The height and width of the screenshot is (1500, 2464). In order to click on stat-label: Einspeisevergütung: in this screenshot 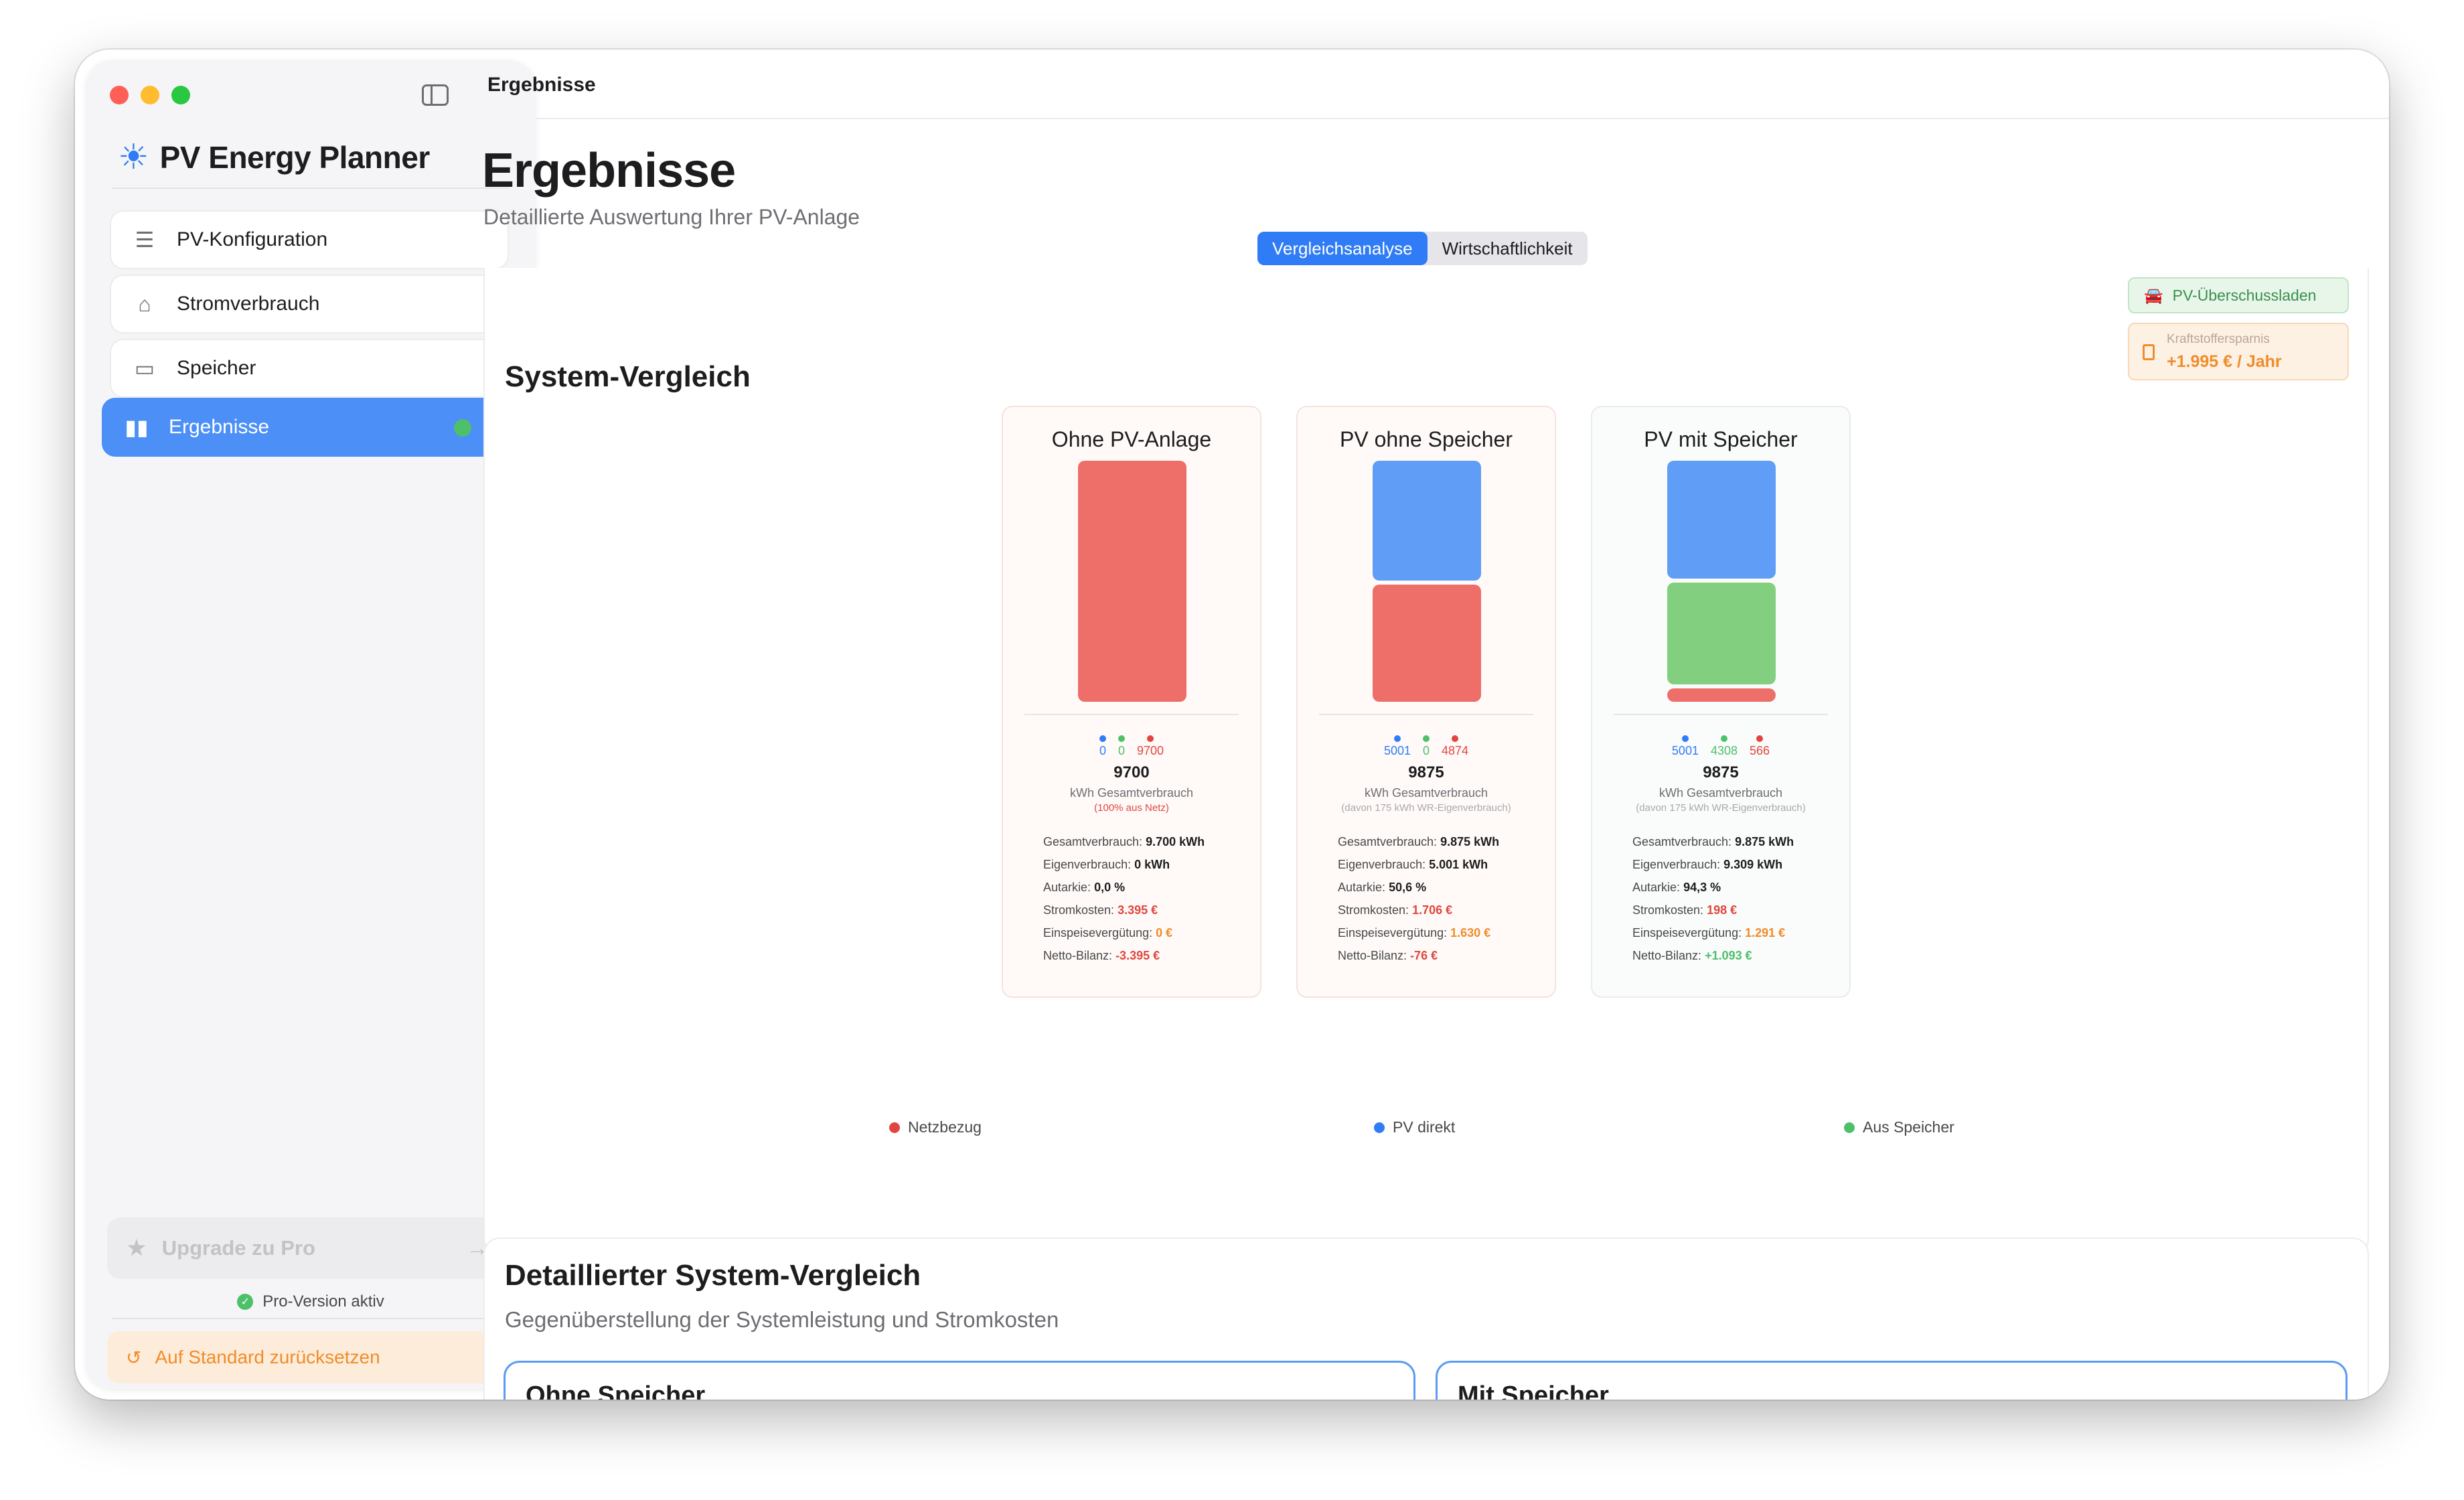, I will do `click(1393, 933)`.